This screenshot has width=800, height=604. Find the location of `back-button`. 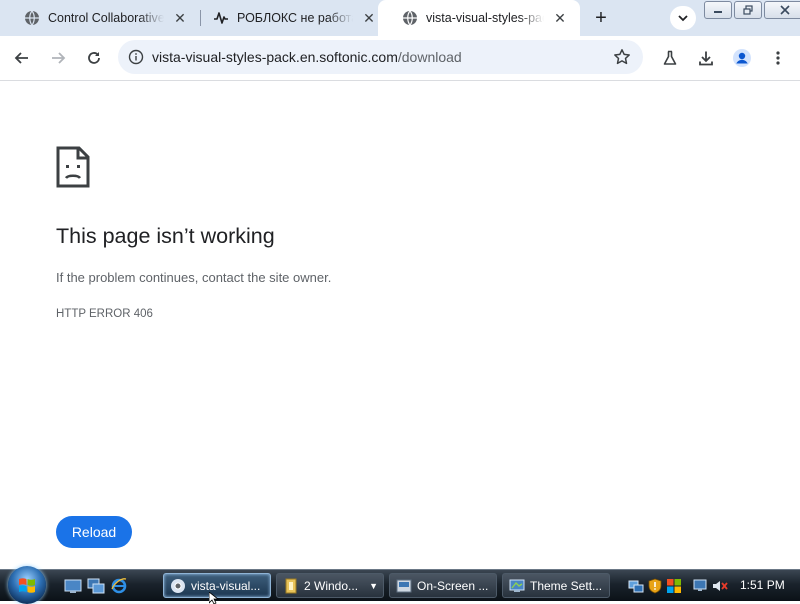

back-button is located at coordinates (22, 58).